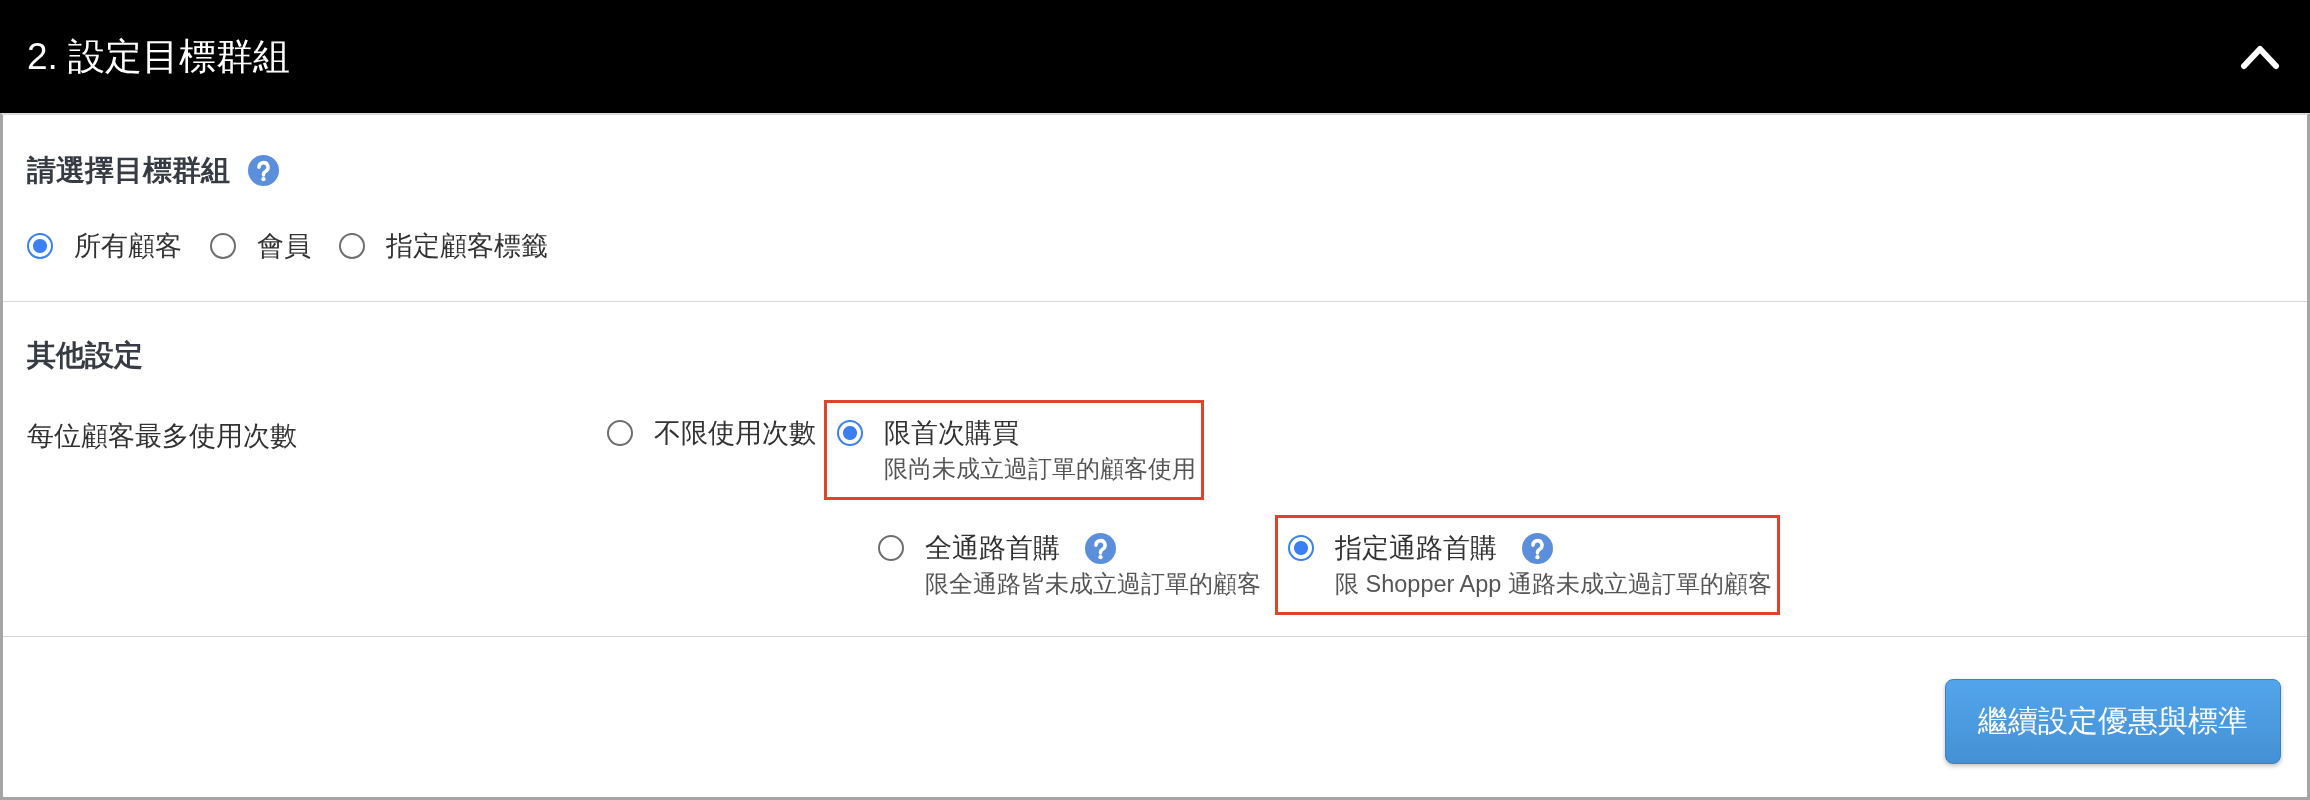 The image size is (2310, 800). I want to click on section-heading: 請選擇目標群組, so click(128, 170).